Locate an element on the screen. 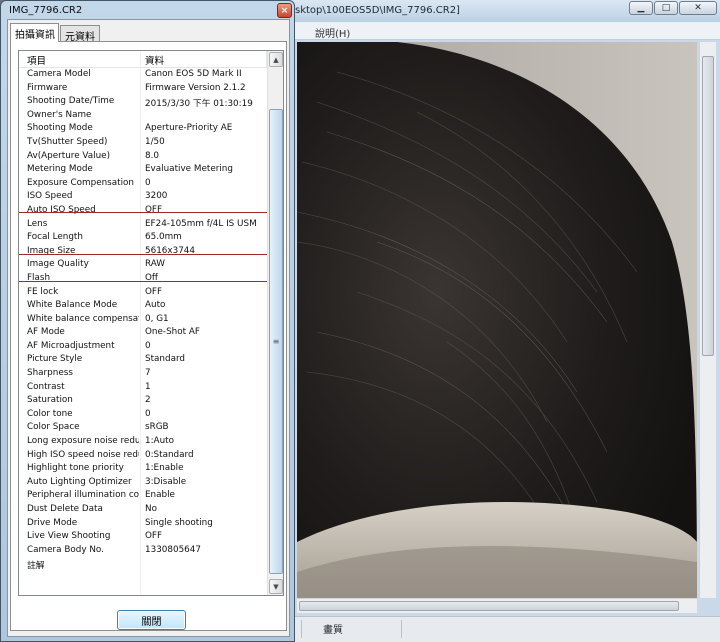  table-row: Long exposure noise reducti... 1:Auto is located at coordinates (143, 442).